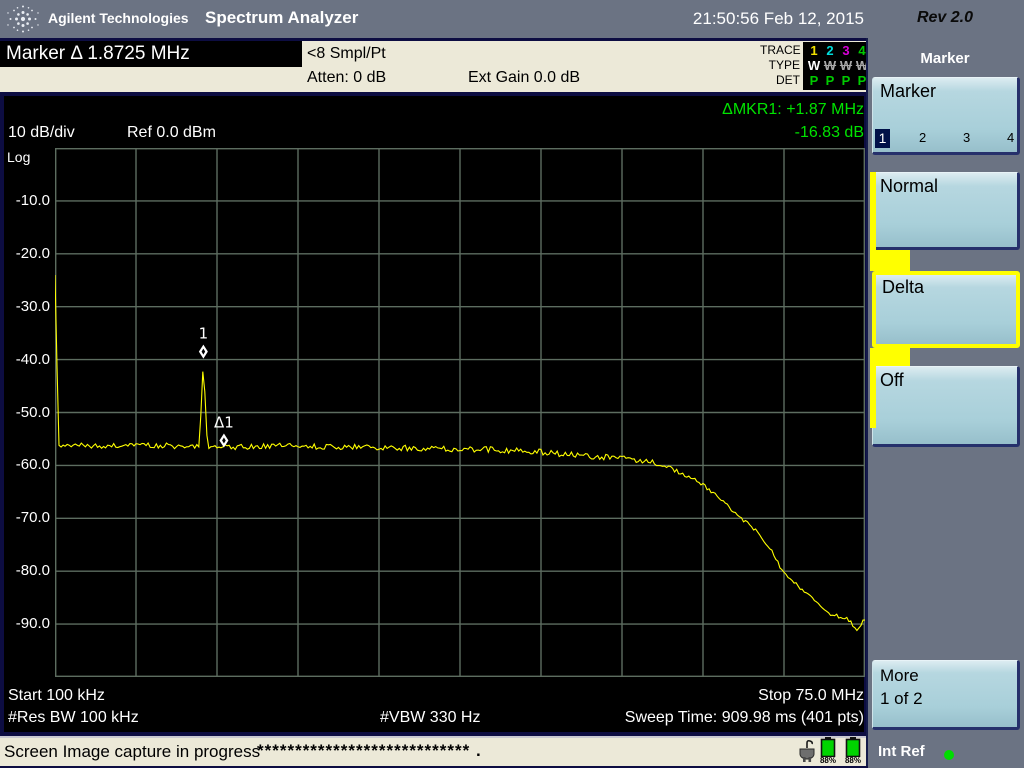 The height and width of the screenshot is (768, 1024). Describe the element at coordinates (369, 750) in the screenshot. I see `status-progress-indicator: **************************** .` at that location.